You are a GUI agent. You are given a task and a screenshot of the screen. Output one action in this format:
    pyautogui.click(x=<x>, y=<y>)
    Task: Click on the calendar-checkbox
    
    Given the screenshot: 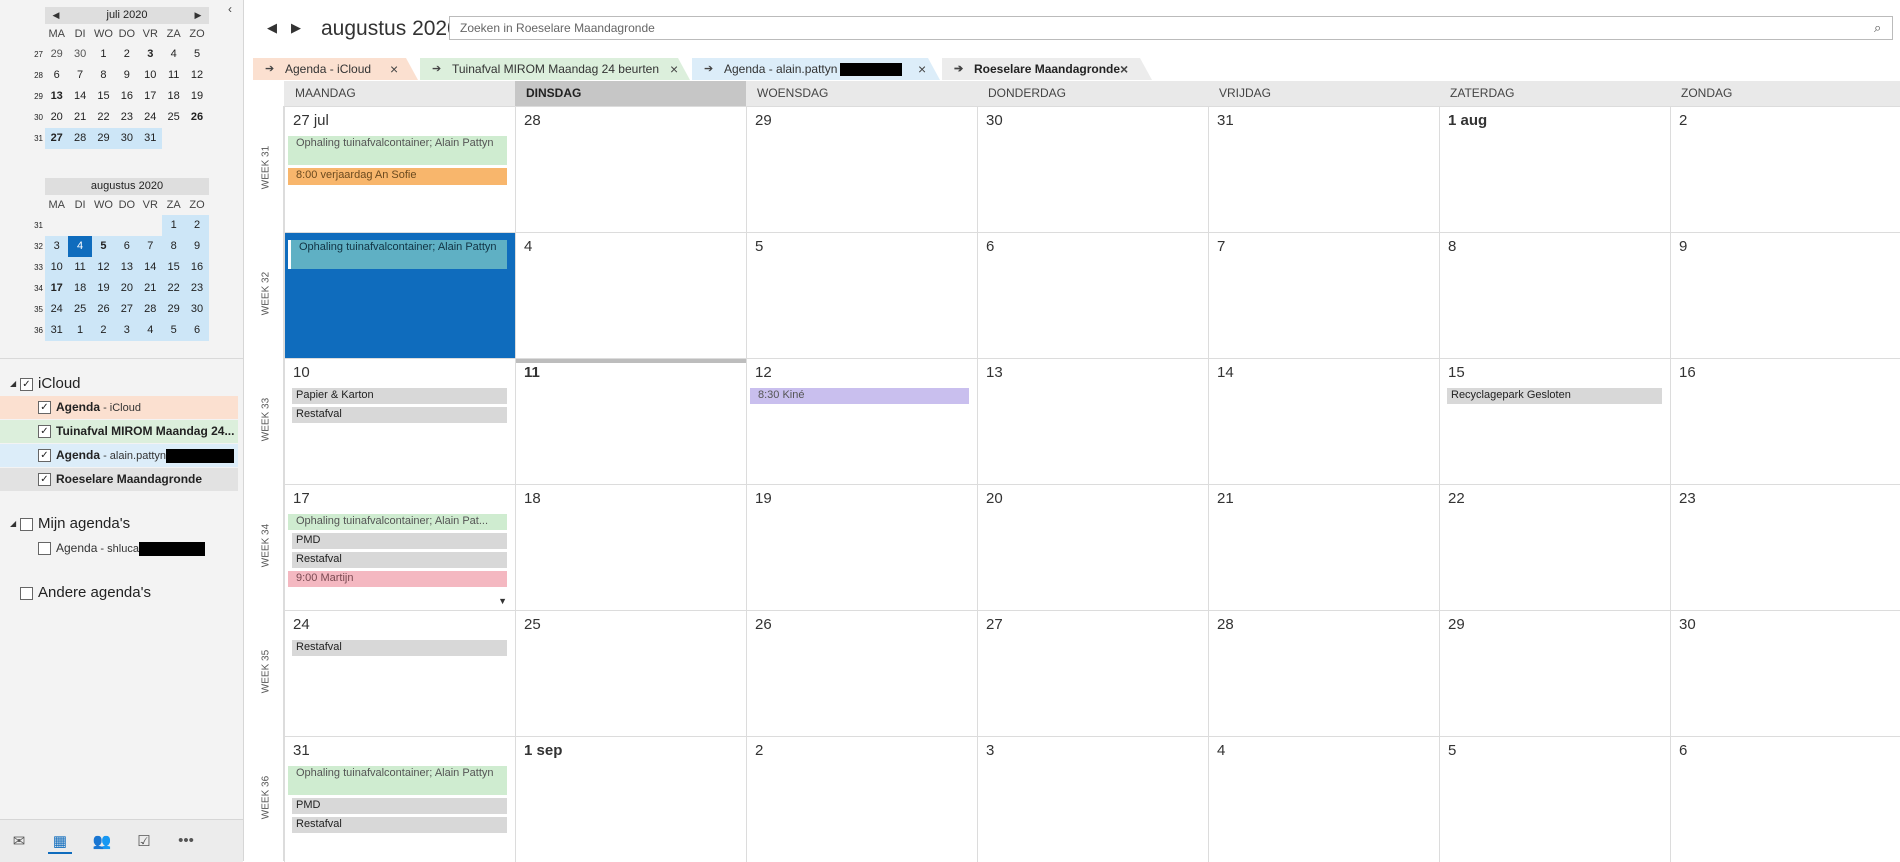 What is the action you would take?
    pyautogui.click(x=44, y=549)
    